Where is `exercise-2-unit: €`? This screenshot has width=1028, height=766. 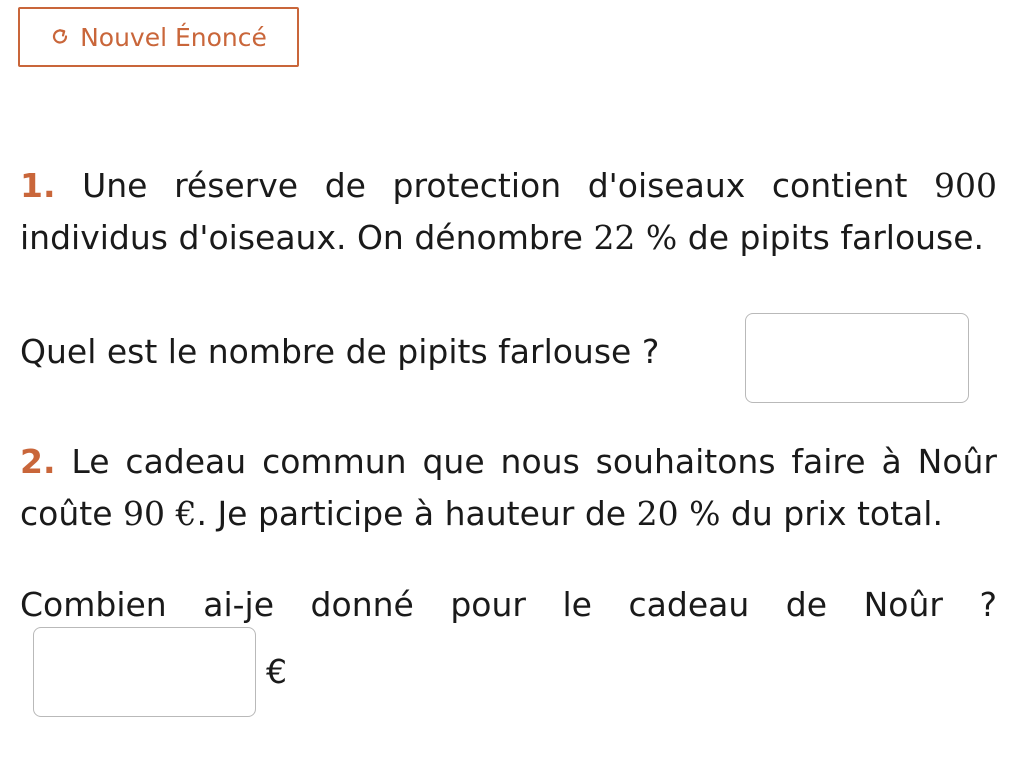
exercise-2-unit: € is located at coordinates (276, 671).